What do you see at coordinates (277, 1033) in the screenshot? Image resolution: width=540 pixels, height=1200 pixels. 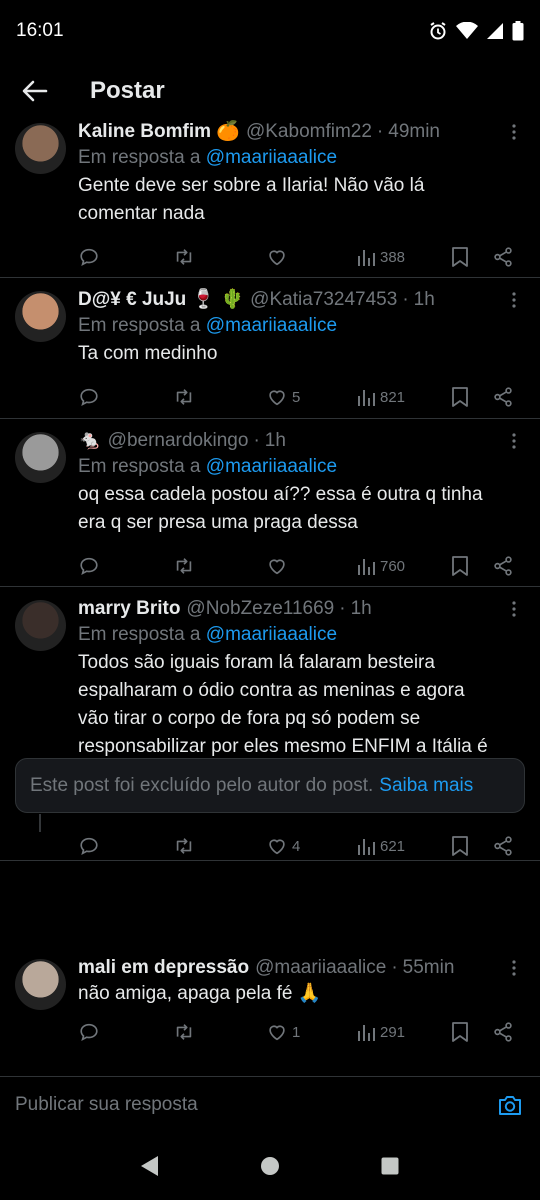 I see `heart-icon` at bounding box center [277, 1033].